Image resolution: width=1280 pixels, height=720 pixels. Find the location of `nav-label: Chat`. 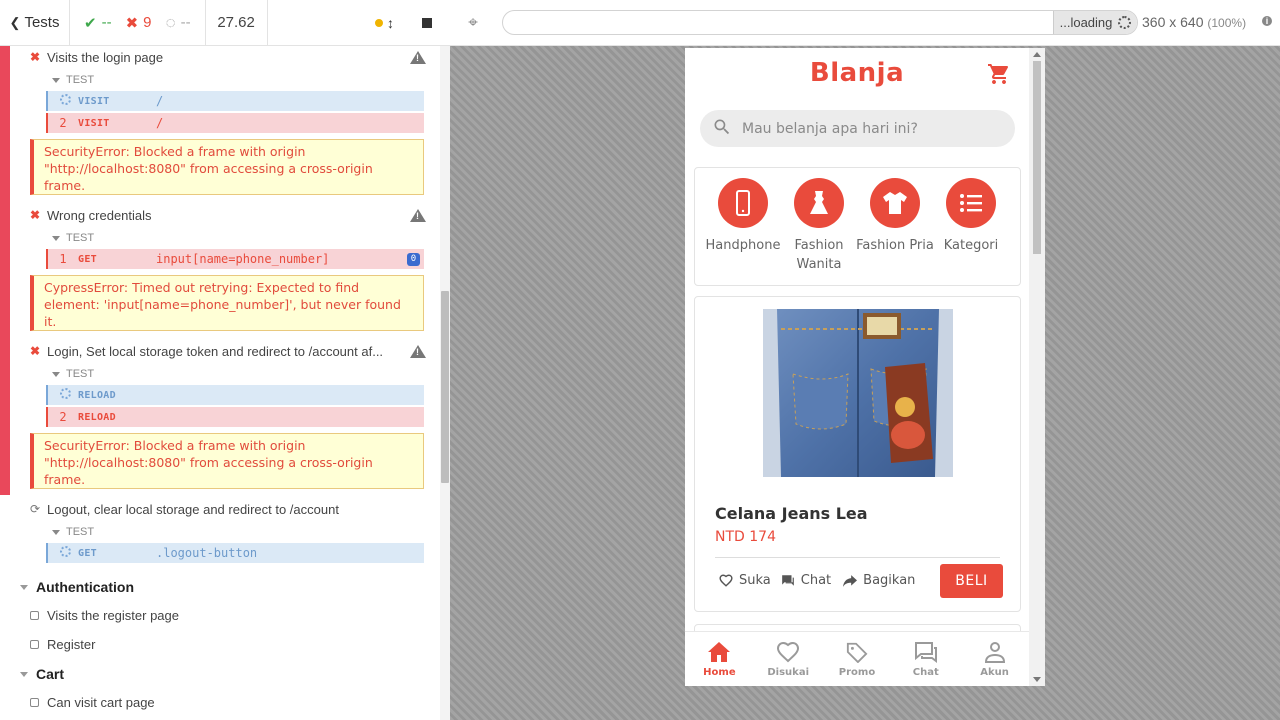

nav-label: Chat is located at coordinates (925, 672).